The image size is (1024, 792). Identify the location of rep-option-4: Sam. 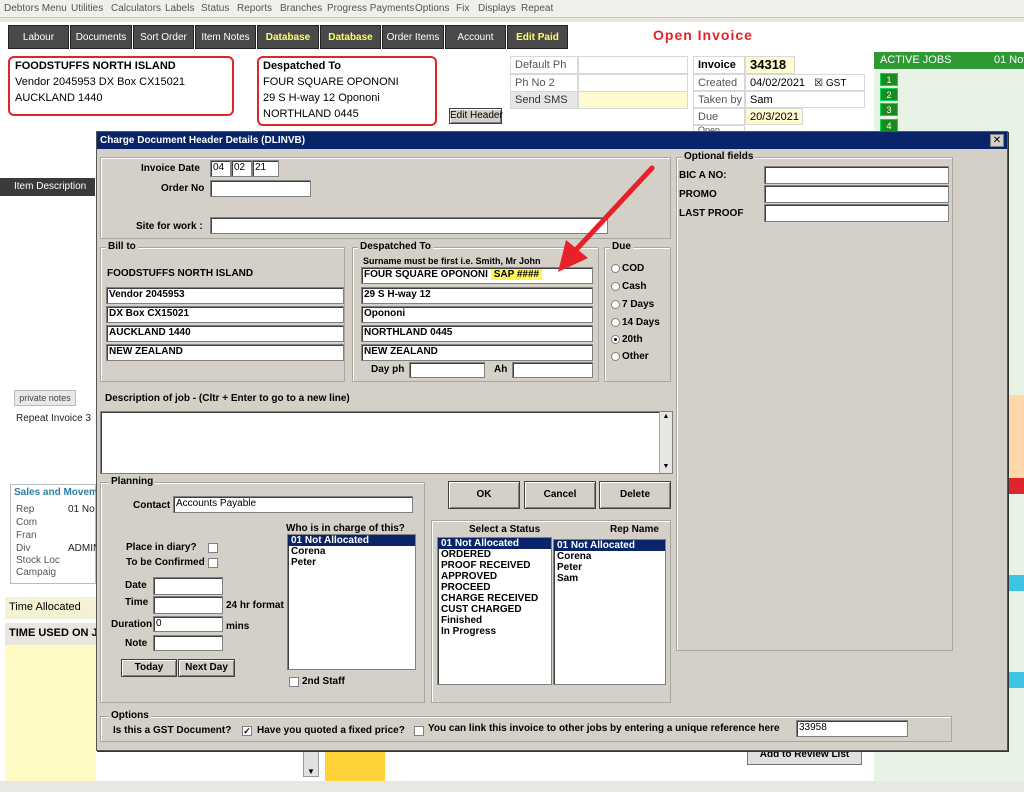
(609, 578).